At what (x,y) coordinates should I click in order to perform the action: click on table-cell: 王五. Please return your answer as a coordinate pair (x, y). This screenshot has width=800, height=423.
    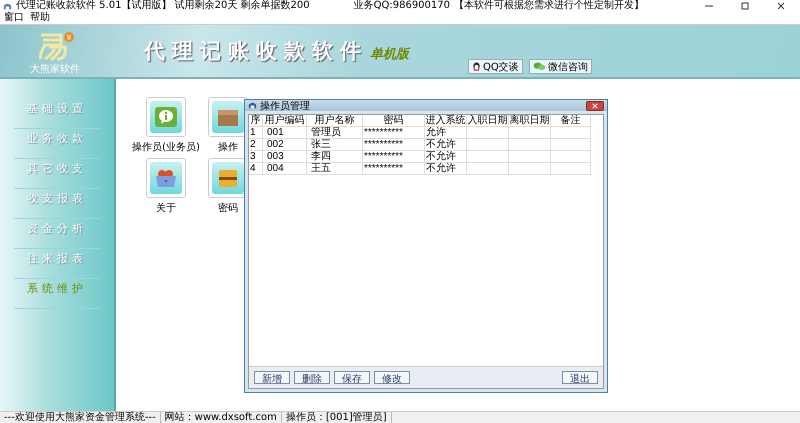
    Looking at the image, I should click on (335, 169).